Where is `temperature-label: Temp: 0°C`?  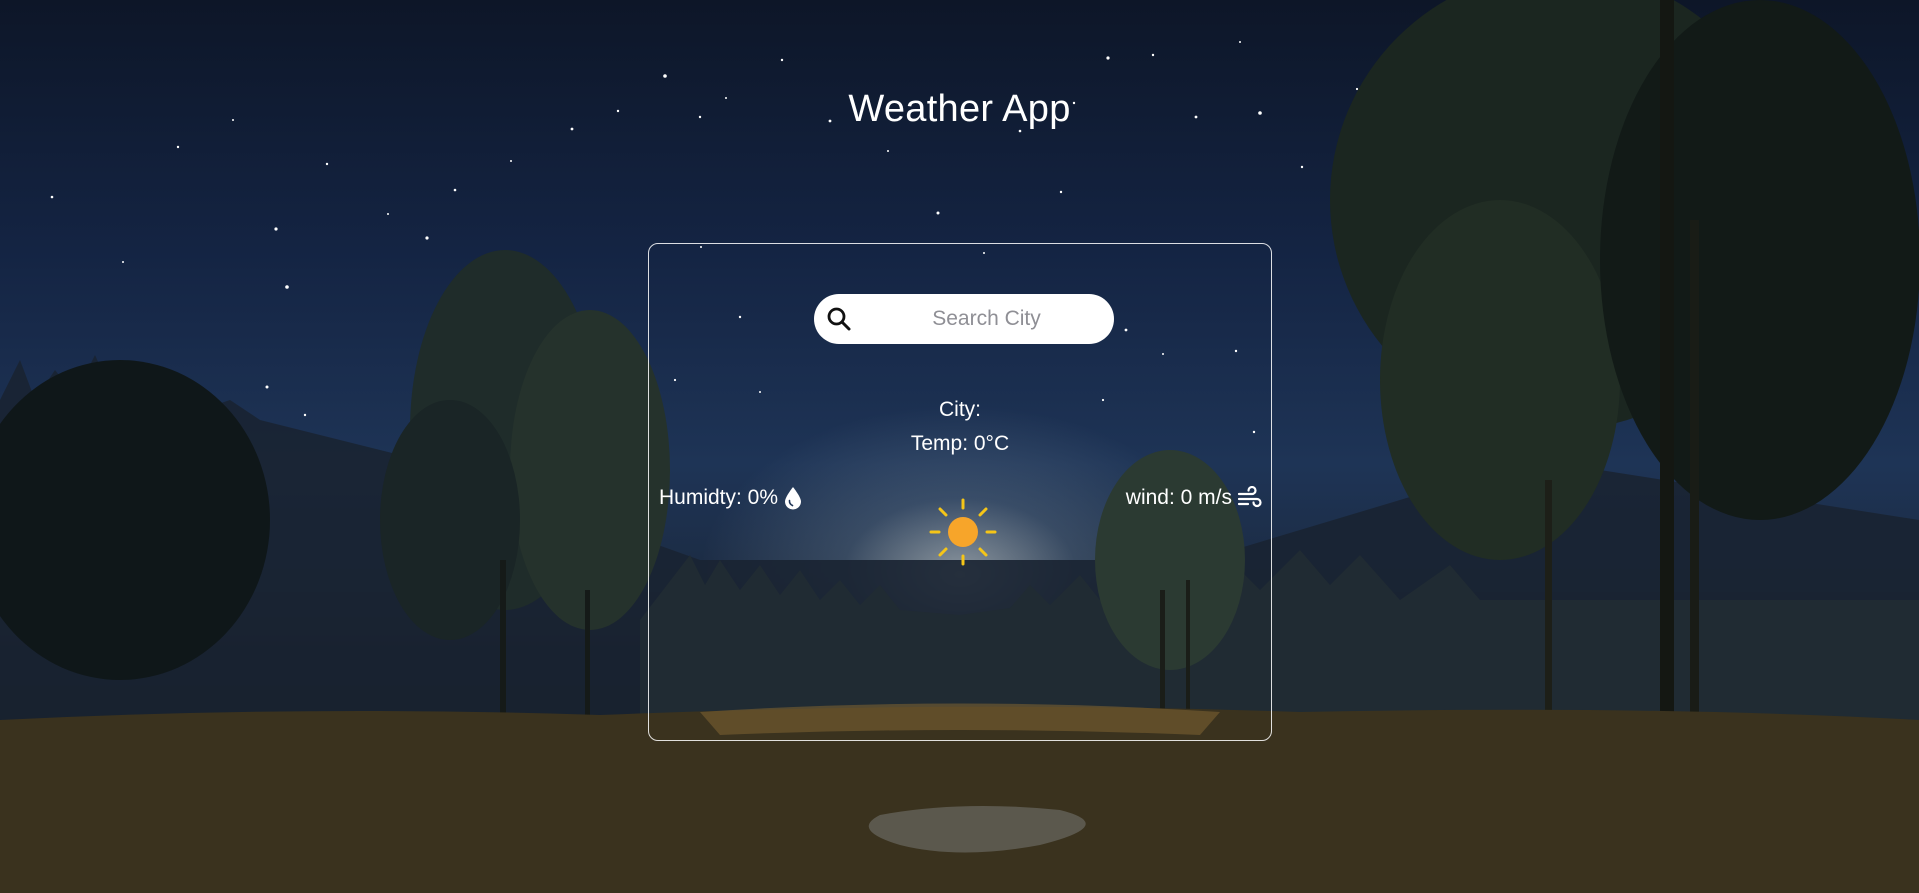 temperature-label: Temp: 0°C is located at coordinates (960, 443).